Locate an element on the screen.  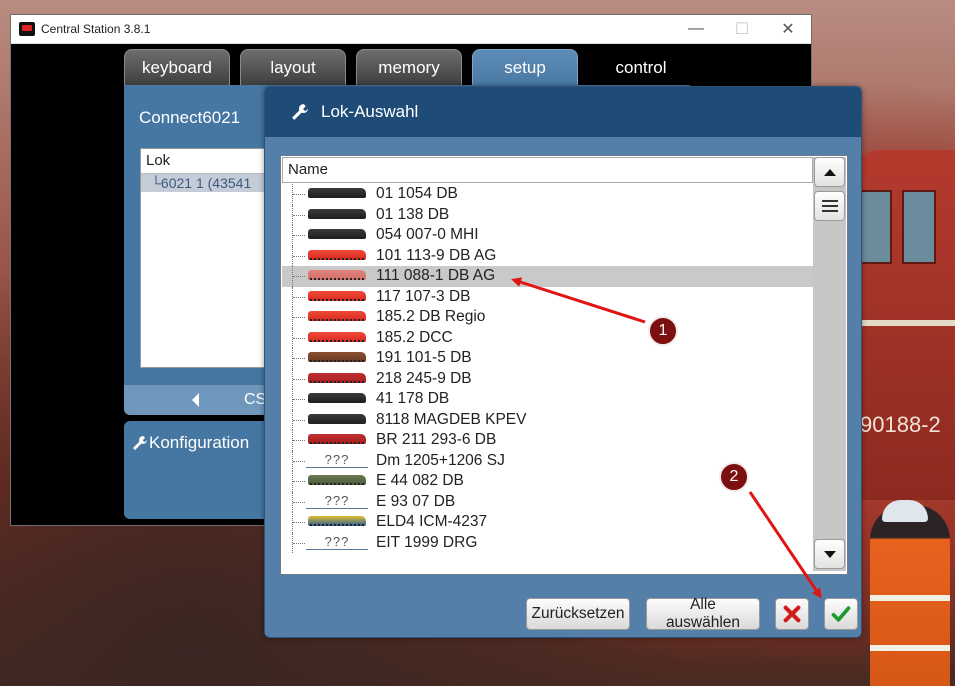
close-window-button: ✕ is located at coordinates (788, 29).